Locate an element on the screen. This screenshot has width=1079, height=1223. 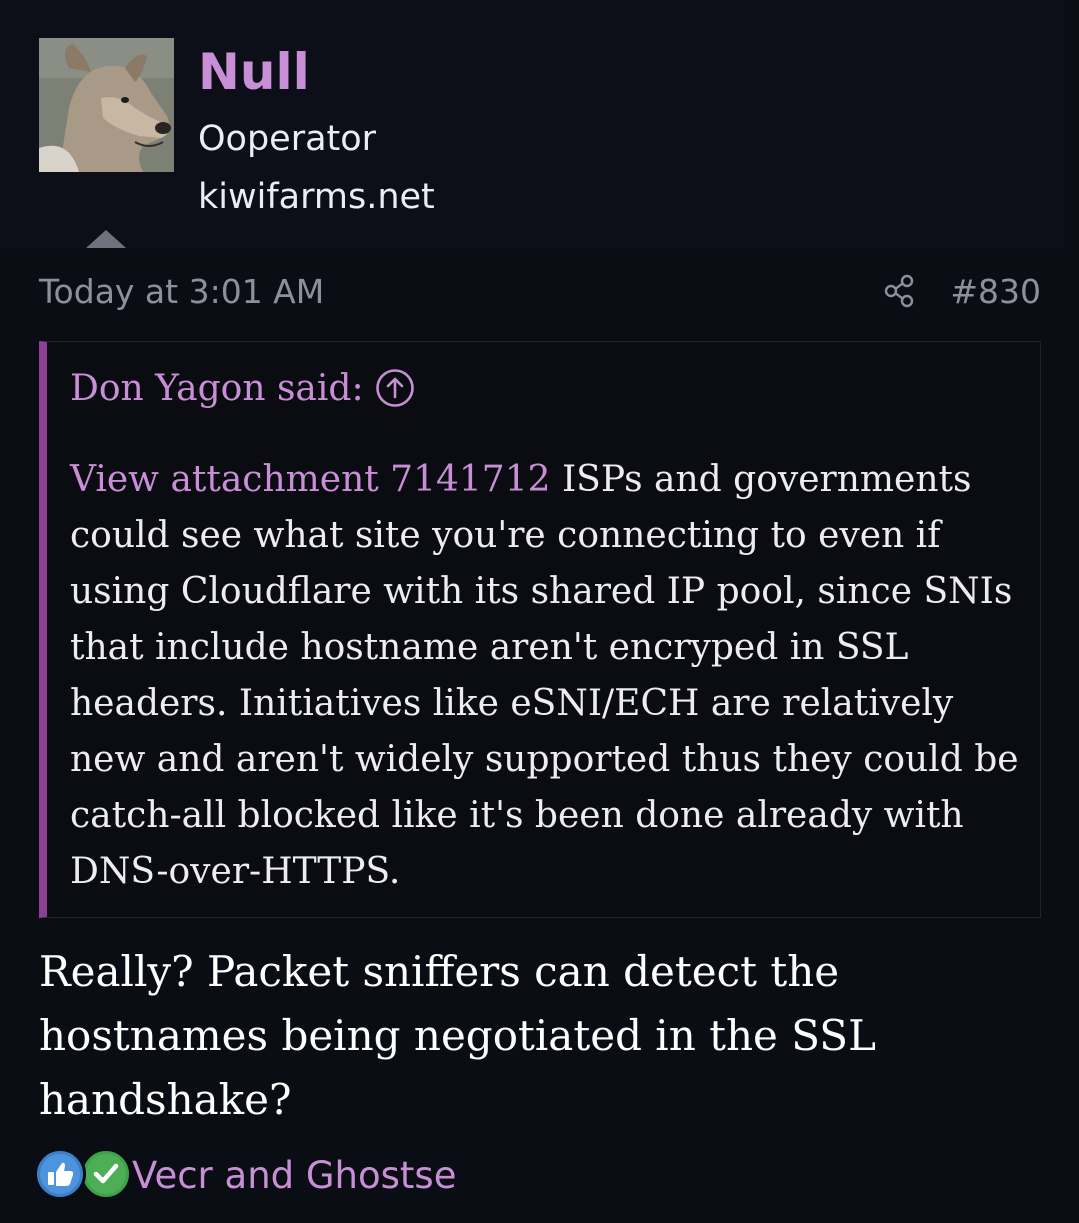
jump-to-quote-icon is located at coordinates (395, 388).